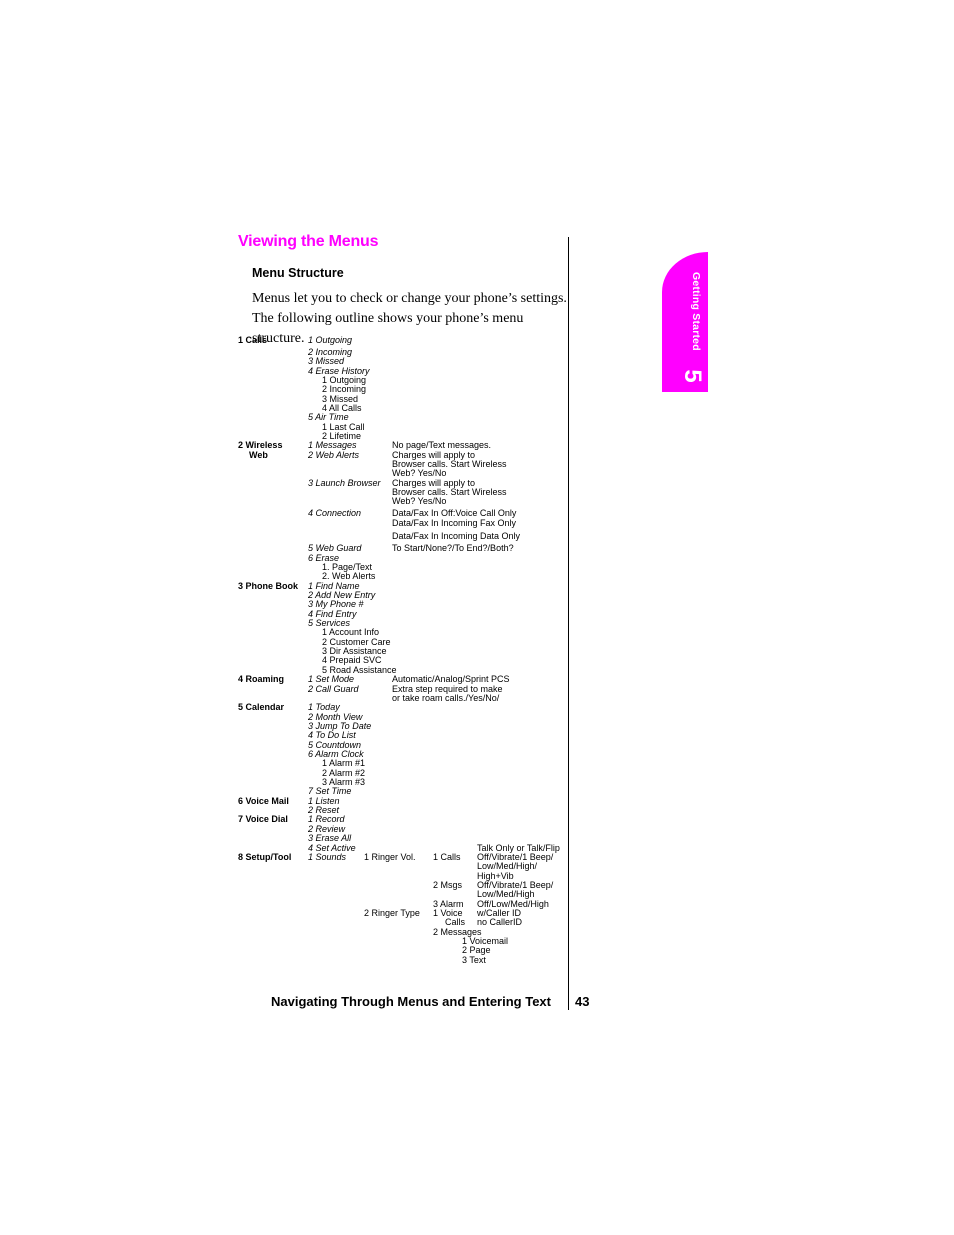 This screenshot has width=954, height=1235. I want to click on menu-item: 7 Set Time, so click(330, 791).